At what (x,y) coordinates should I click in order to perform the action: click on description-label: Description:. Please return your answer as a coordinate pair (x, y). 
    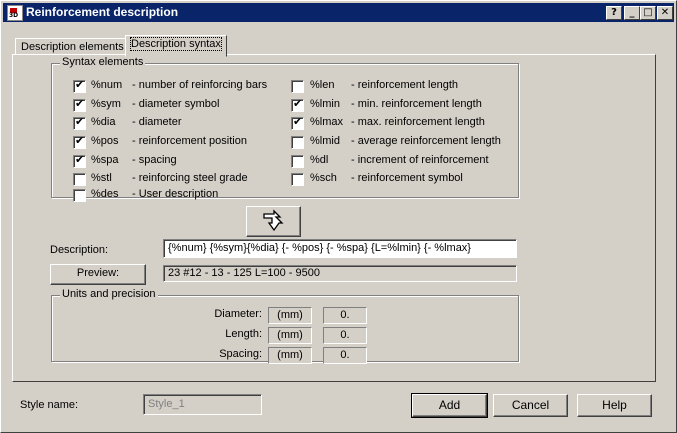
    Looking at the image, I should click on (79, 250).